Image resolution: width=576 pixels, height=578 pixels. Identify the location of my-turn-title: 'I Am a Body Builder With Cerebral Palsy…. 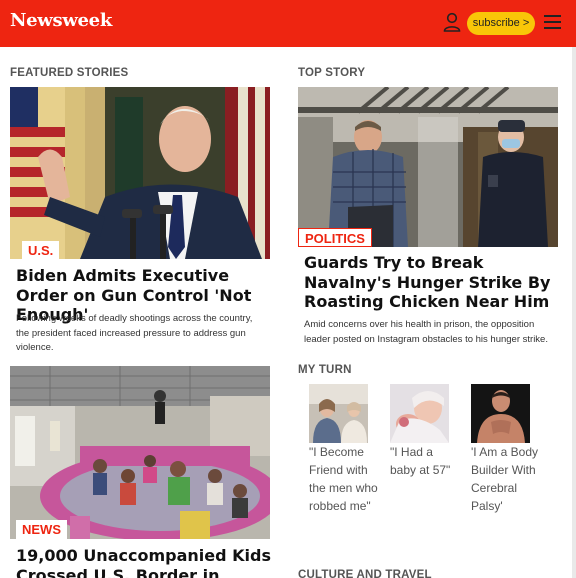
(506, 479).